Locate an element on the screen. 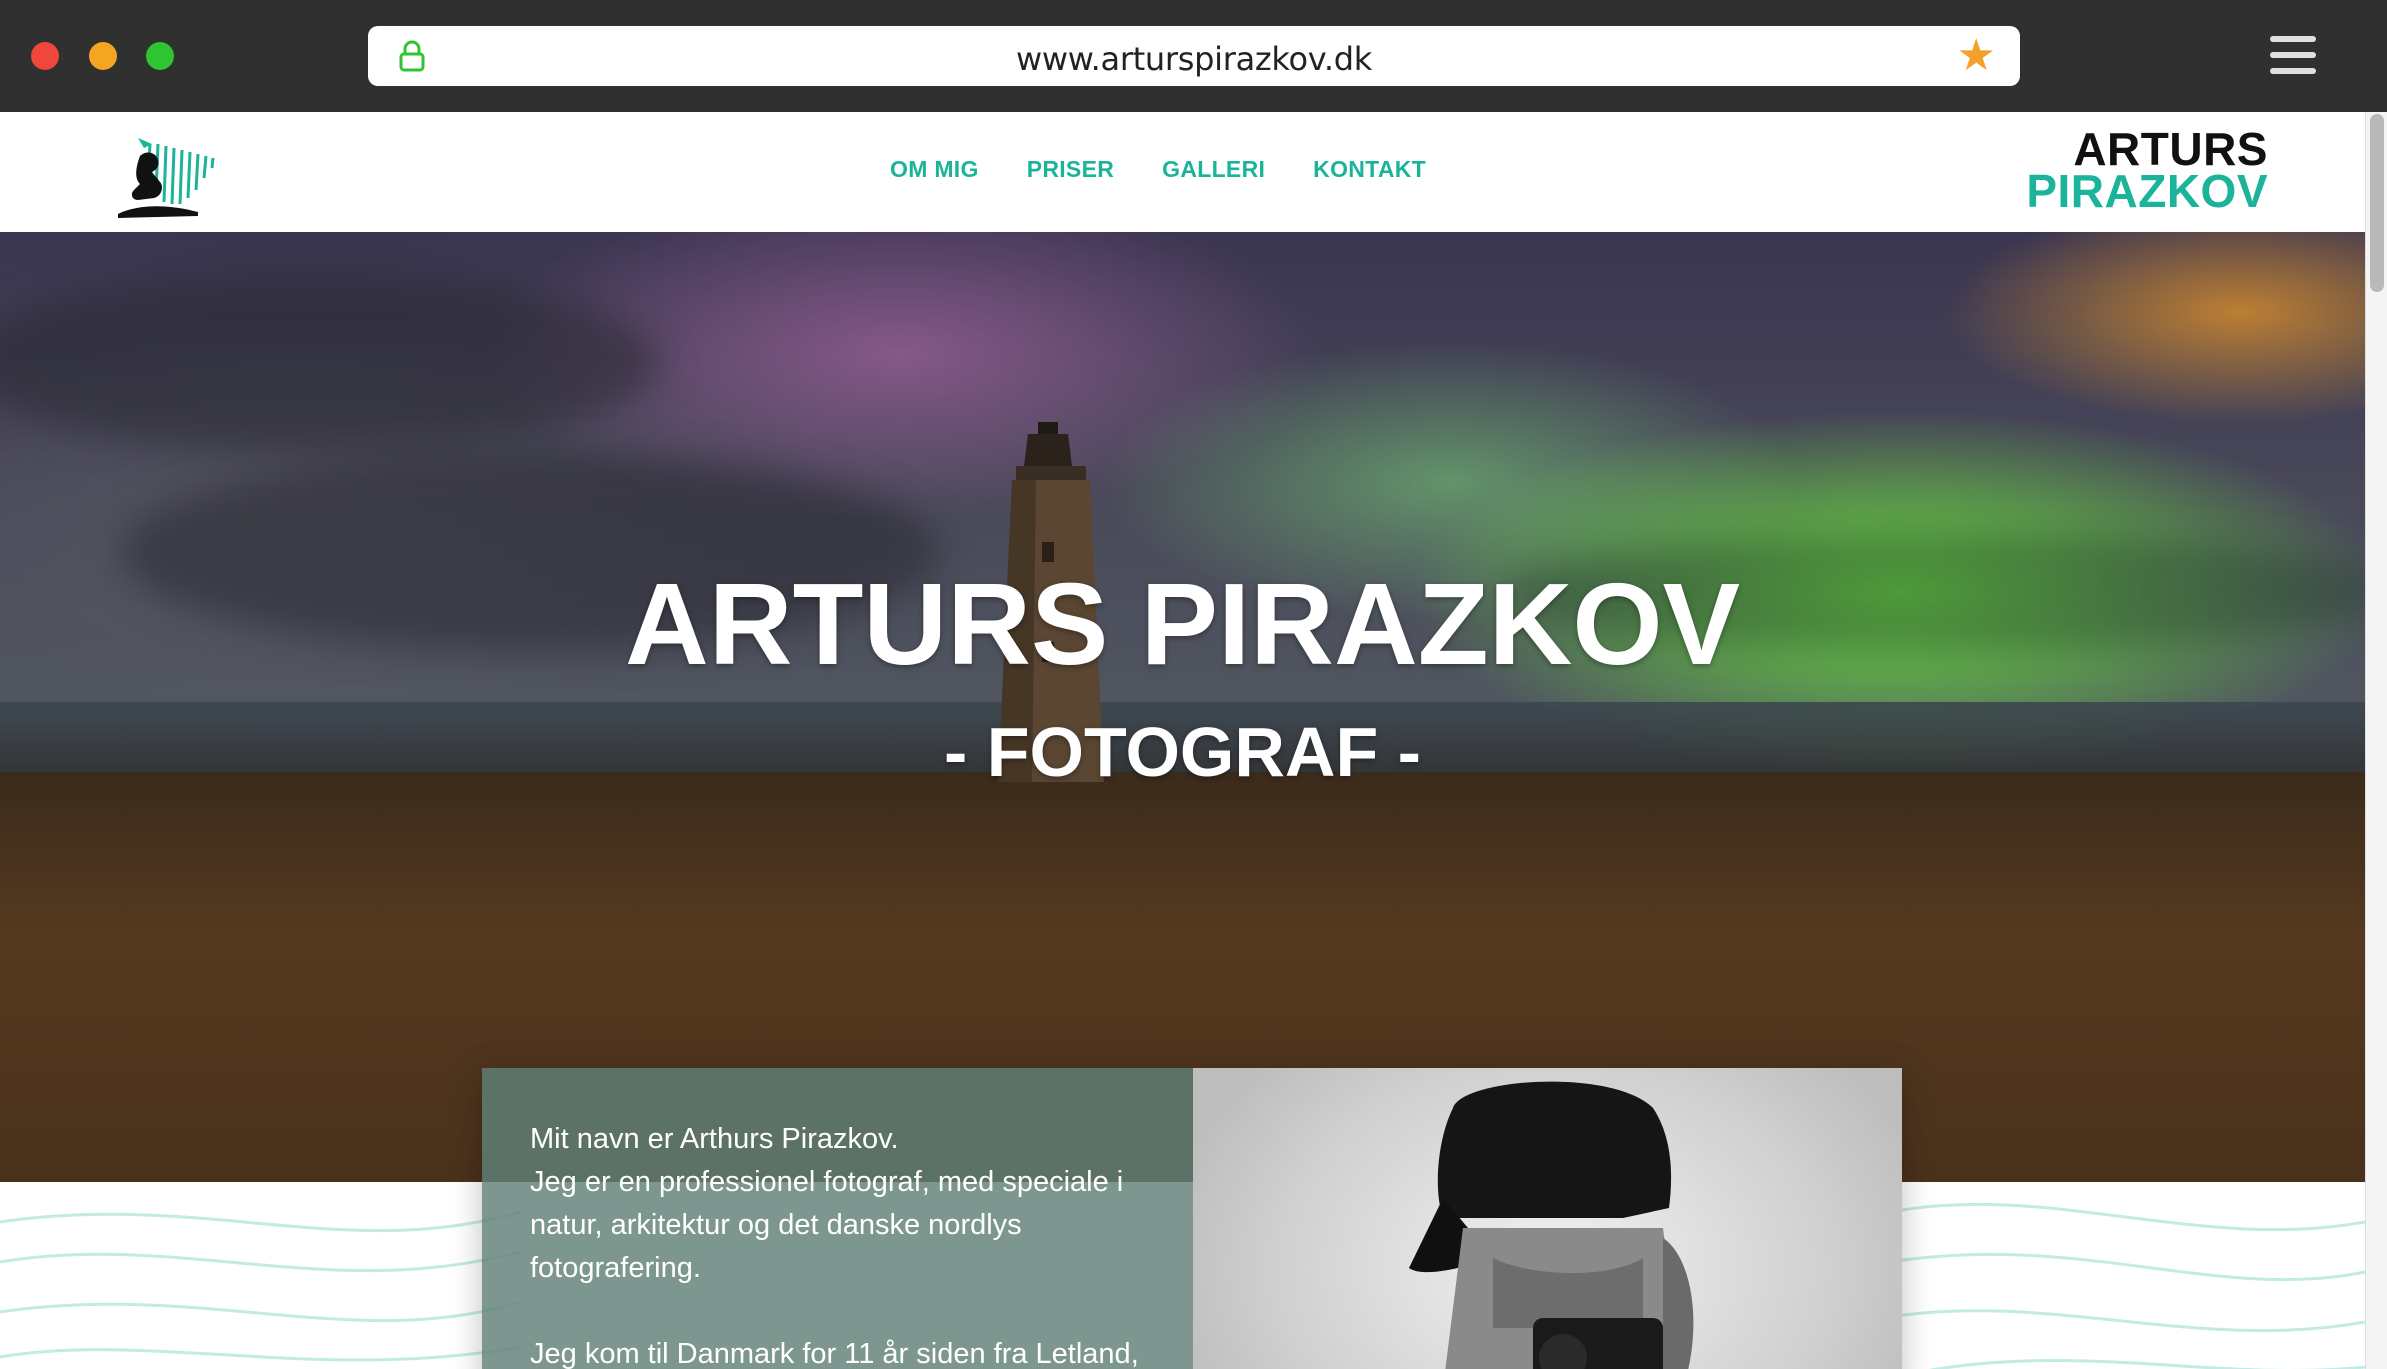 This screenshot has height=1369, width=2387. brand-wordmark: ARTURS PIRAZKOV is located at coordinates (2147, 170).